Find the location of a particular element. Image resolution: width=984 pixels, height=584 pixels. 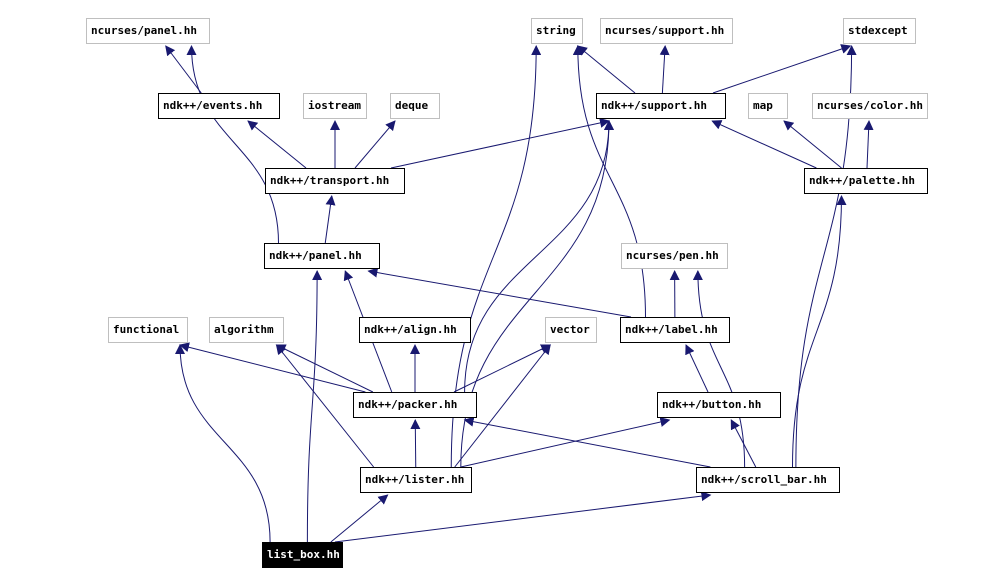

node-stdexcept: stdexcept is located at coordinates (879, 31).